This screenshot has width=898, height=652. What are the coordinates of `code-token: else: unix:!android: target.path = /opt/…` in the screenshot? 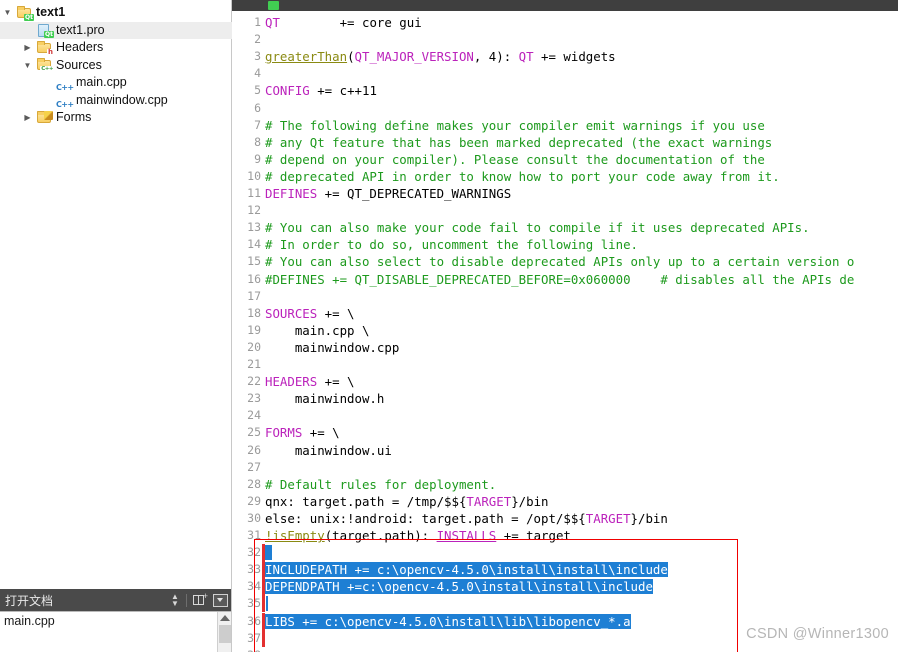 It's located at (425, 518).